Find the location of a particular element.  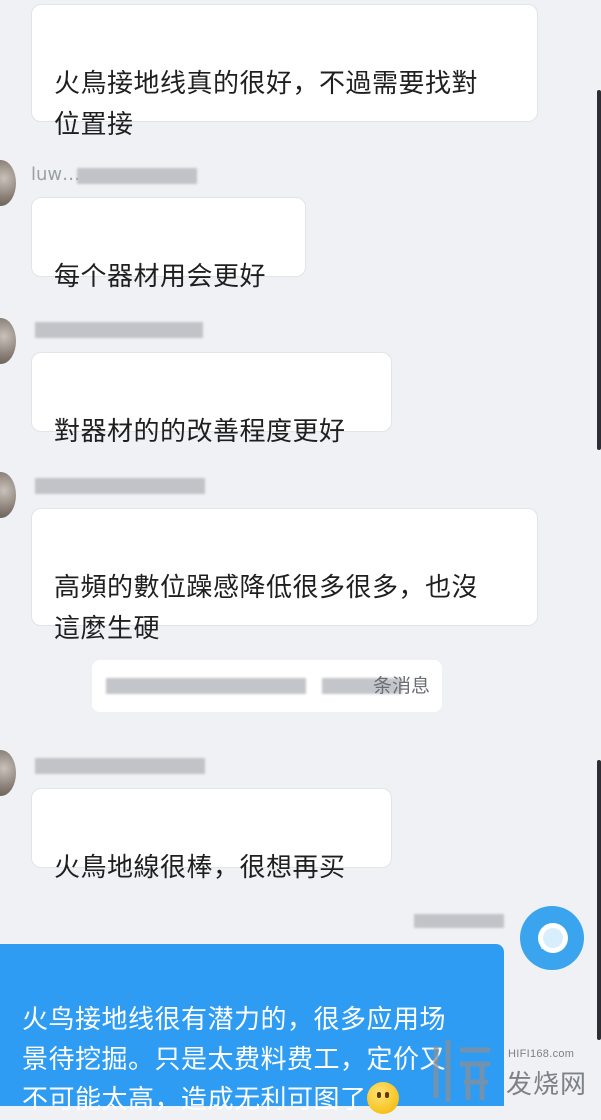

message-text: 火鳥接地线真的很好，不過需要找對 位置接 is located at coordinates (266, 104).